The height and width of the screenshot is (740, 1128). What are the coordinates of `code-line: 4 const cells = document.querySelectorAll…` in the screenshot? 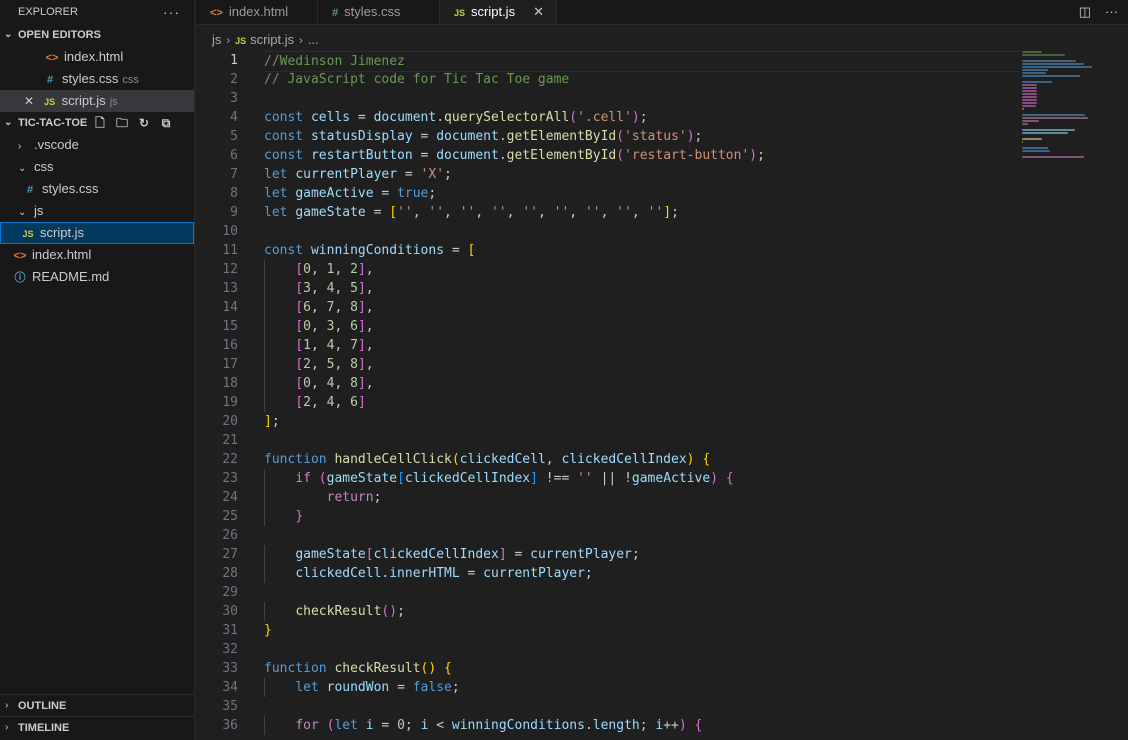 It's located at (608, 117).